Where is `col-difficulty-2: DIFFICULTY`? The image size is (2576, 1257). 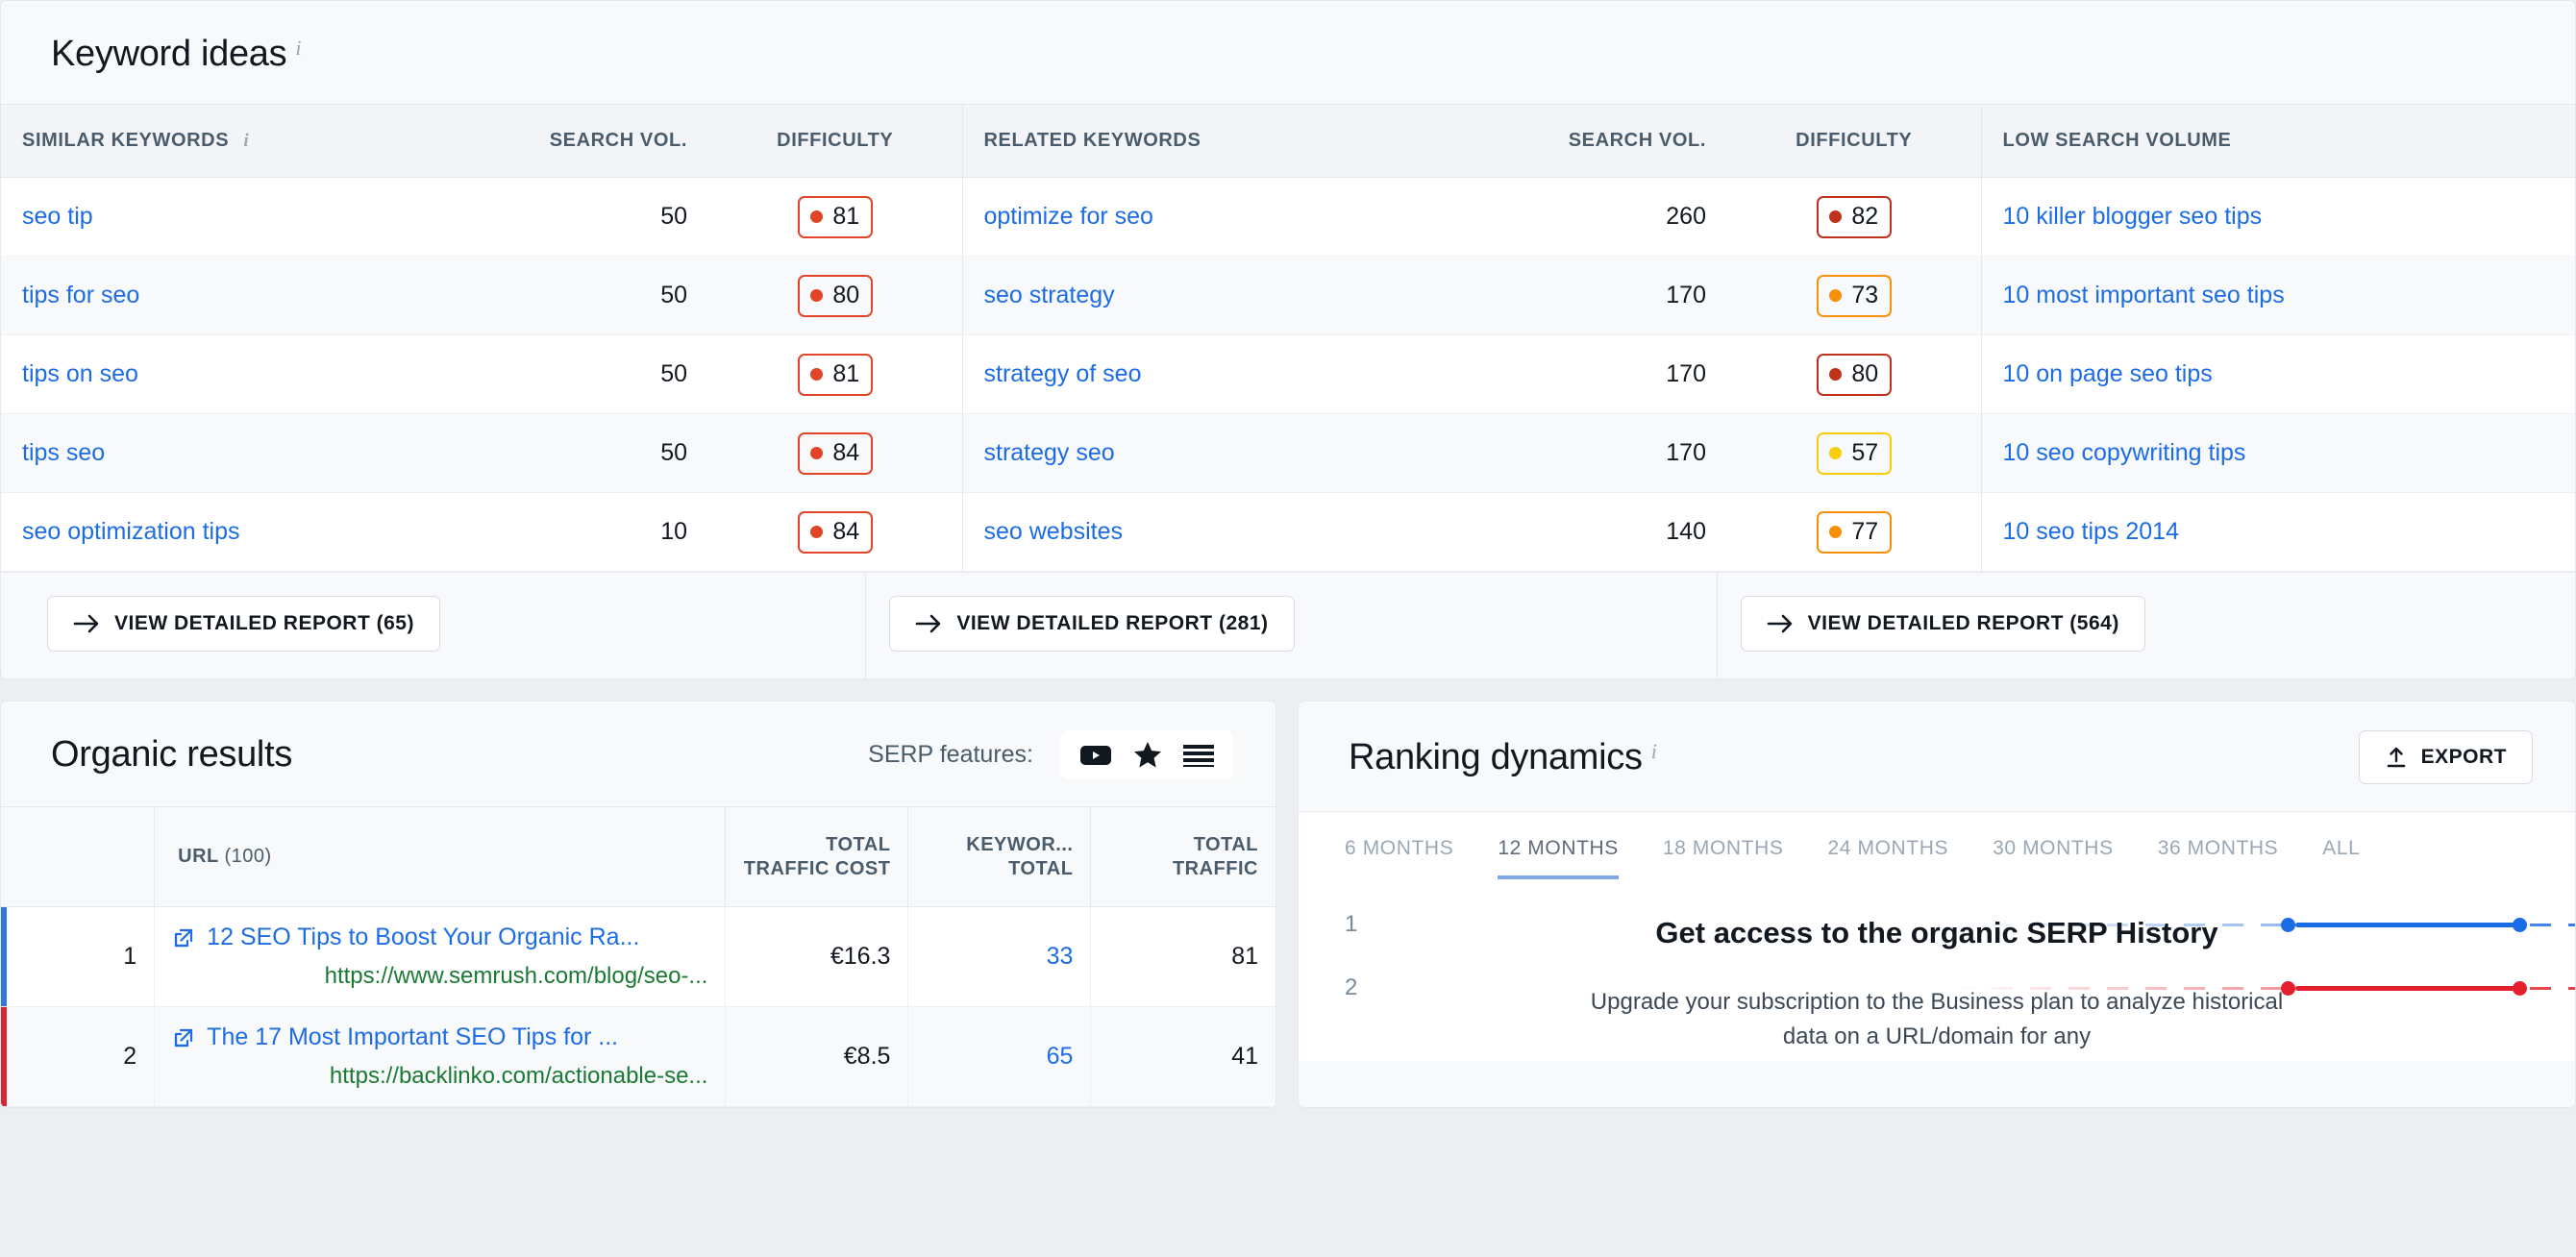 col-difficulty-2: DIFFICULTY is located at coordinates (1854, 141).